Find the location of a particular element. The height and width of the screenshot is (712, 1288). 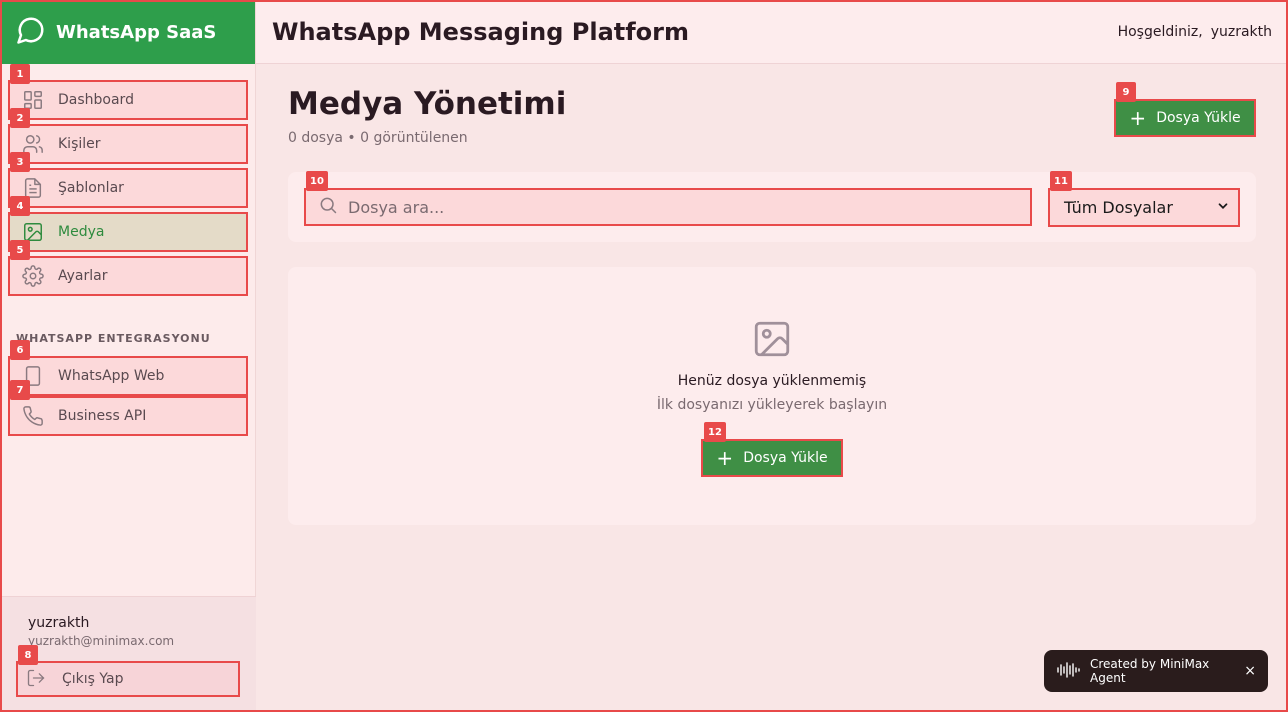

sidebar-item-settings: Ayarlar is located at coordinates (128, 276).